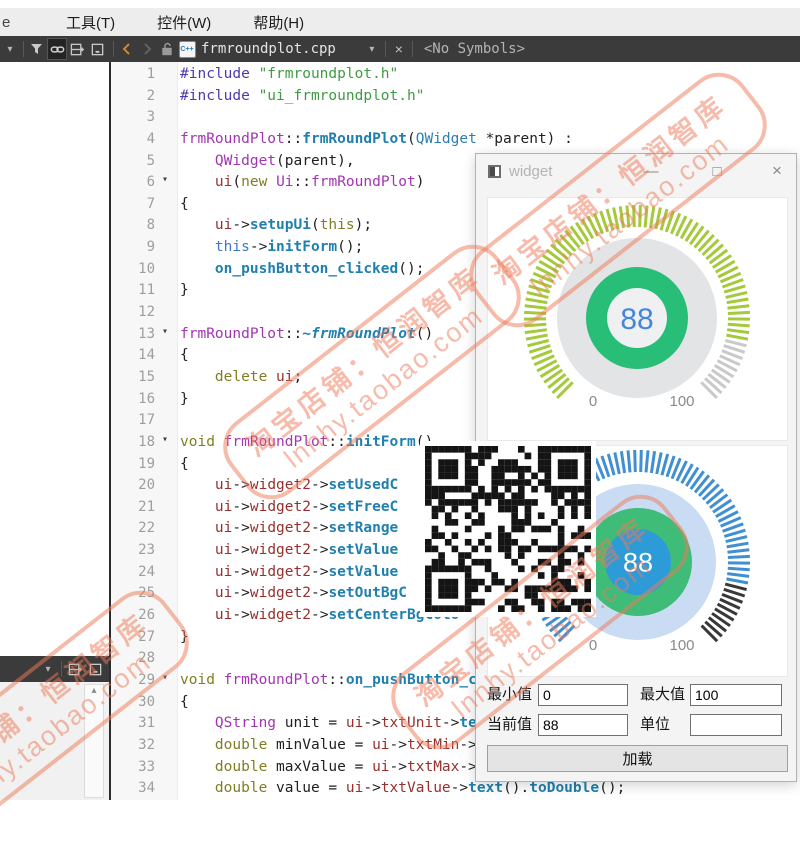  I want to click on current-value-label: 当前值, so click(509, 725).